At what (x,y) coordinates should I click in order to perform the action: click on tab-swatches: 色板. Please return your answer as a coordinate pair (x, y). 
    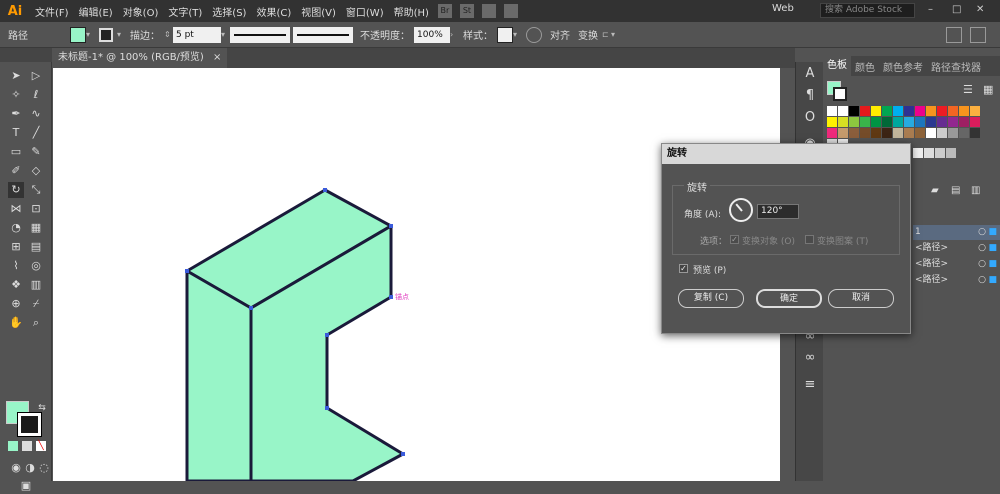
    Looking at the image, I should click on (837, 66).